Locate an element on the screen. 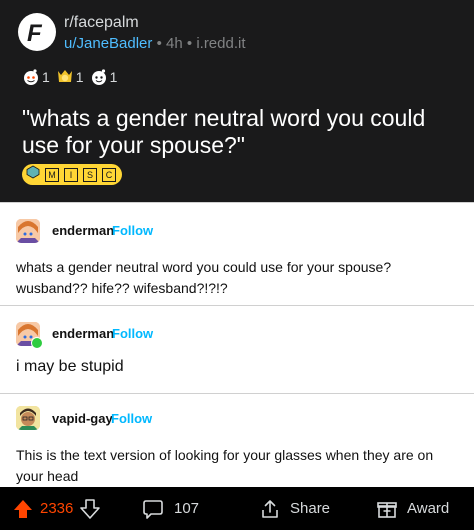 This screenshot has width=474, height=530. helpful-award-icon is located at coordinates (31, 77).